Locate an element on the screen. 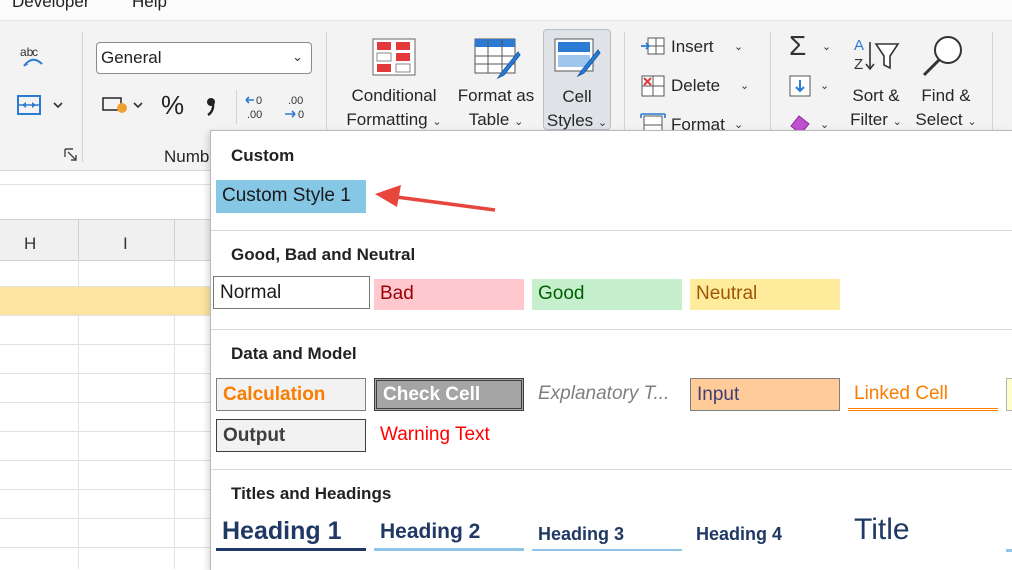 The width and height of the screenshot is (1012, 570). style-bad: Bad is located at coordinates (449, 294).